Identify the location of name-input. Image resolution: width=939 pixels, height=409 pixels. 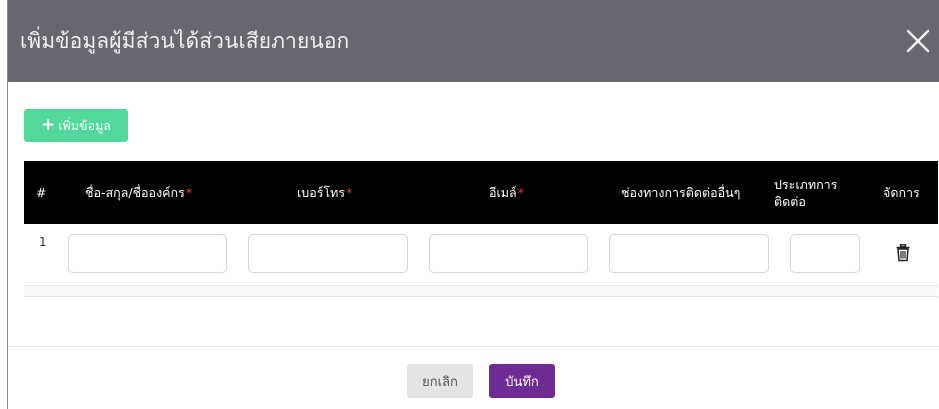
(147, 253).